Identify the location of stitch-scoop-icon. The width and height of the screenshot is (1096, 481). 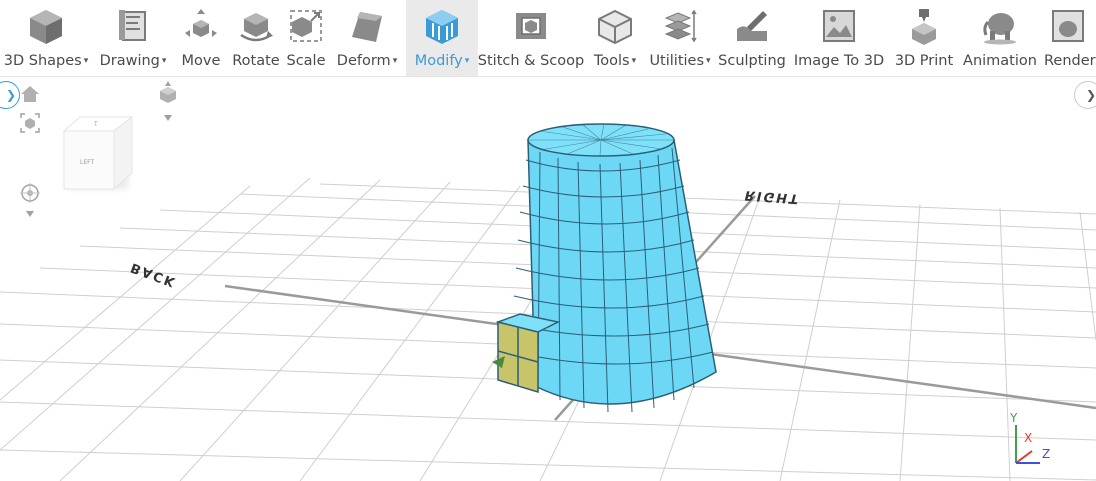
(531, 26).